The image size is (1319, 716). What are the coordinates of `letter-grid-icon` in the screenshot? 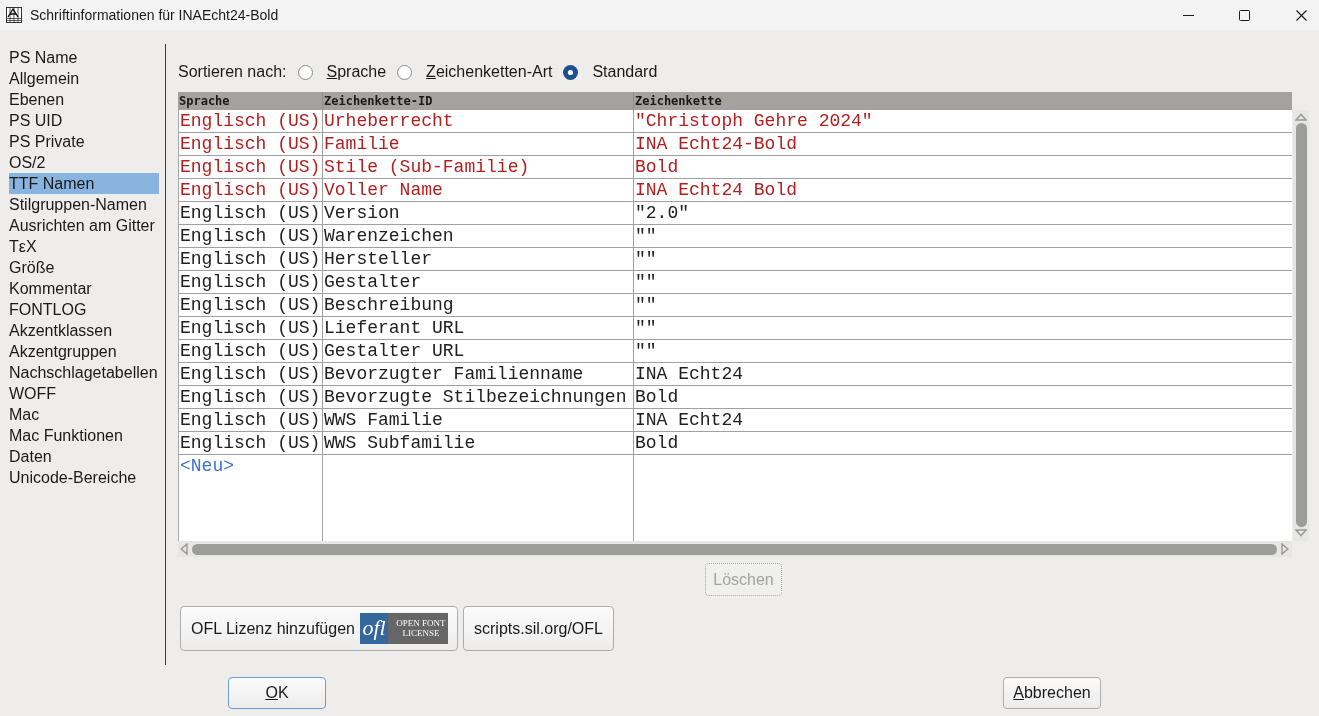 It's located at (14, 15).